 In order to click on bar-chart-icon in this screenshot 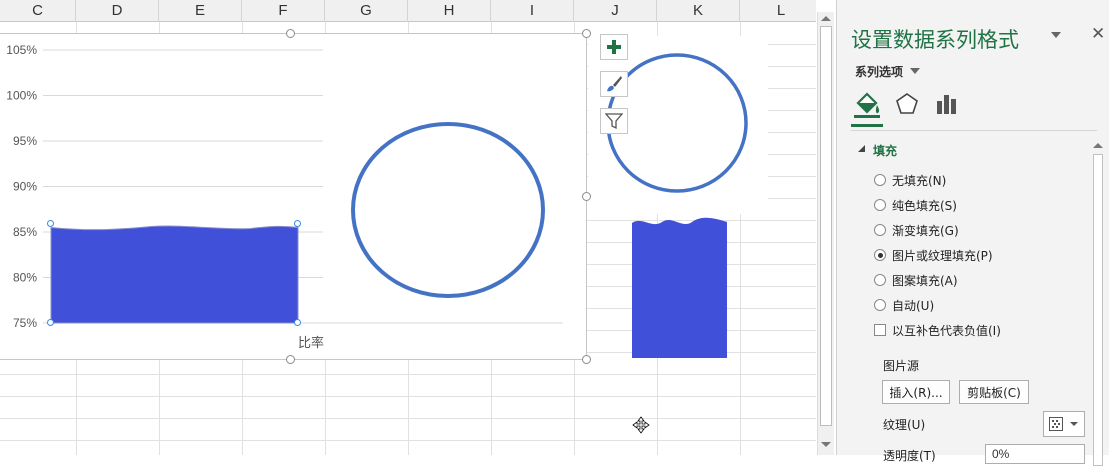, I will do `click(946, 104)`.